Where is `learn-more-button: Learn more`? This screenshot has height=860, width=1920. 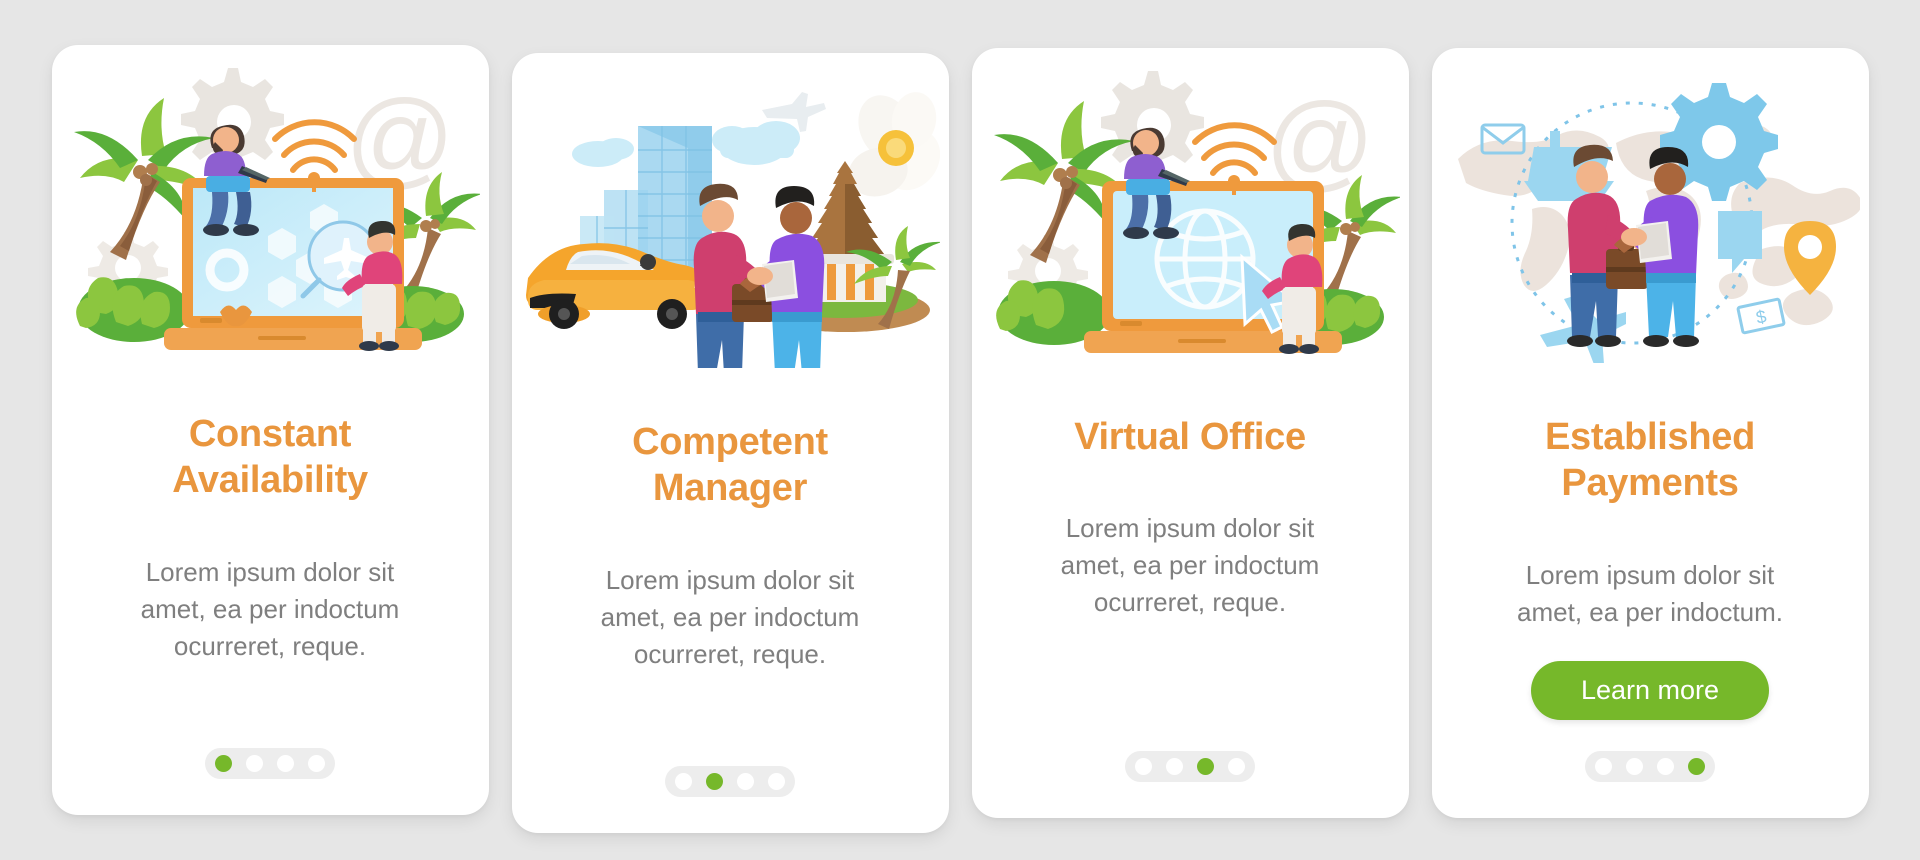
learn-more-button: Learn more is located at coordinates (1650, 690).